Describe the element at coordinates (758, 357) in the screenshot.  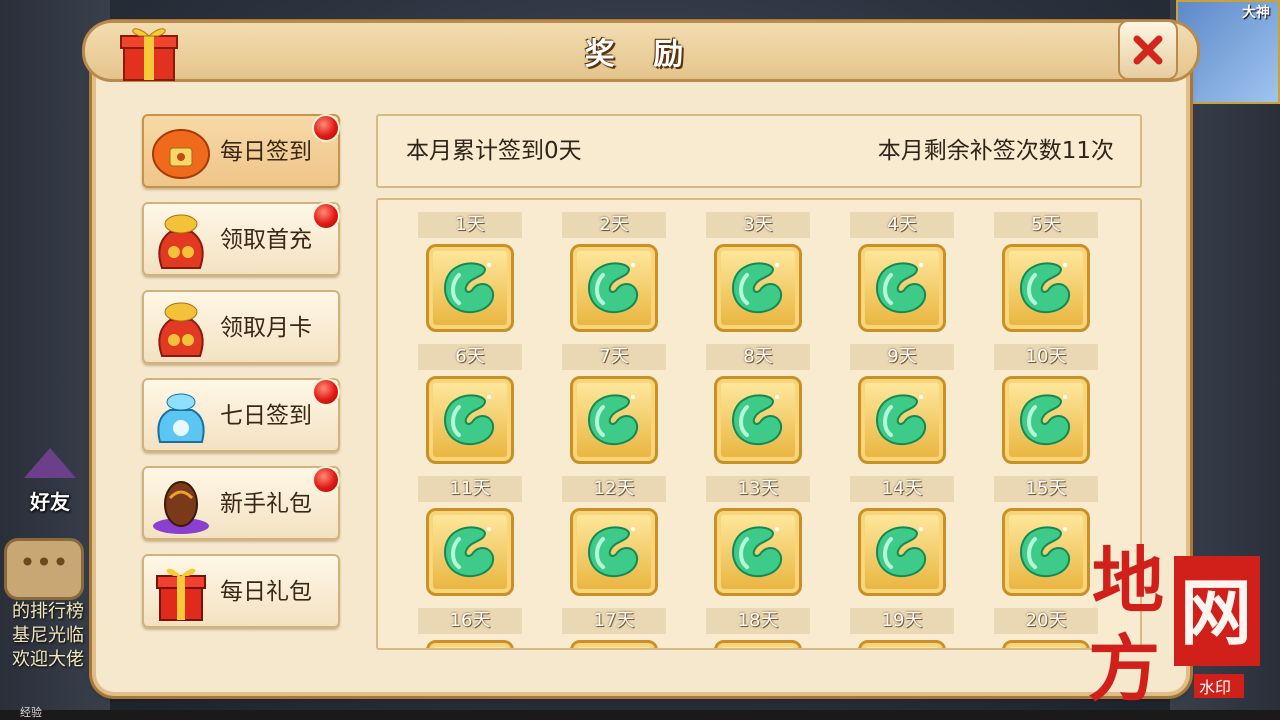
I see `day-label: 8天` at that location.